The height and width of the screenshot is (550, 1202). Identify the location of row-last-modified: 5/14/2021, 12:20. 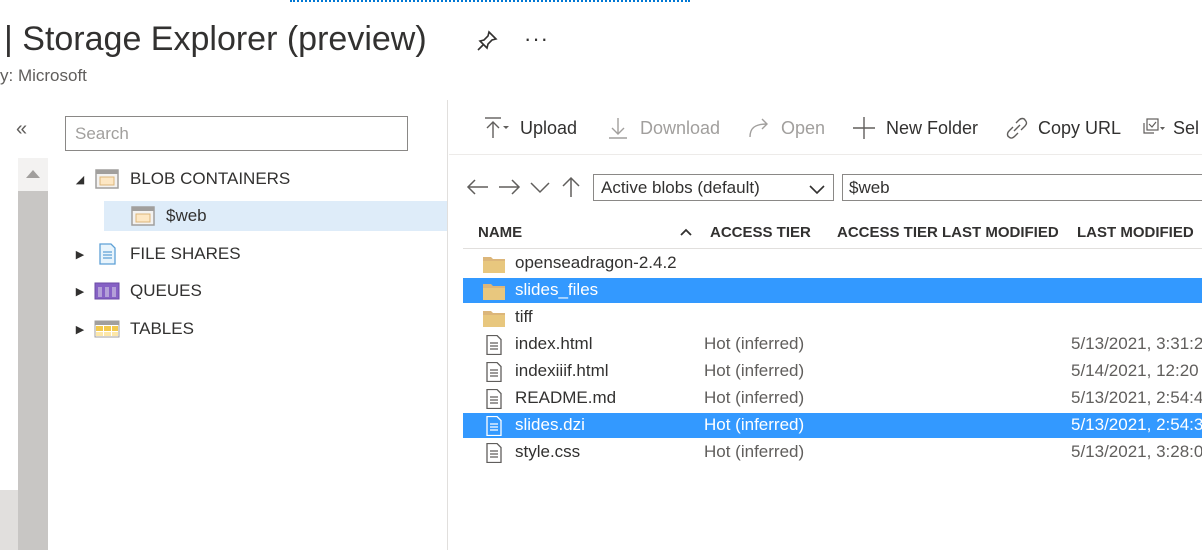
(1135, 370).